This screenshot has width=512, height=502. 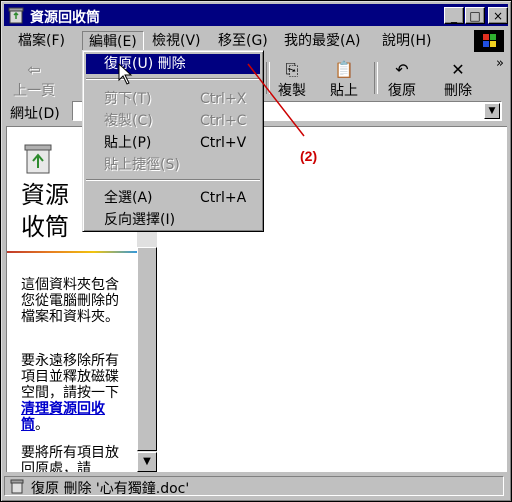 I want to click on status-text: 復原 刪除 '心有獨鐘.doc', so click(x=110, y=489).